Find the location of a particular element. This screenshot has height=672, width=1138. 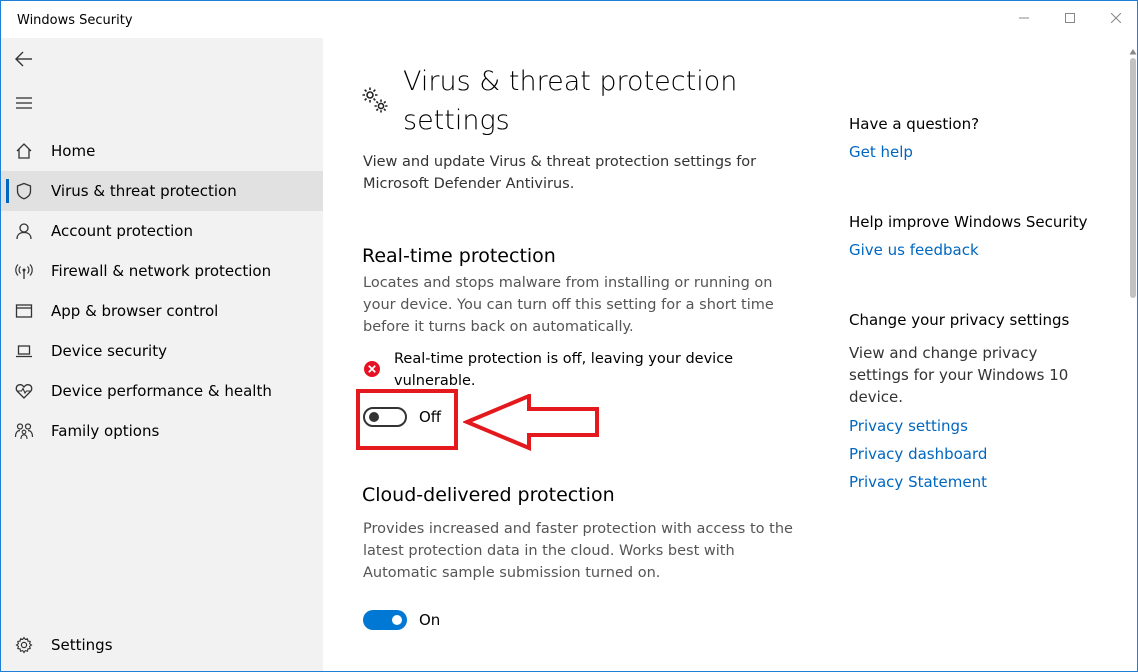

close-button is located at coordinates (1115, 18).